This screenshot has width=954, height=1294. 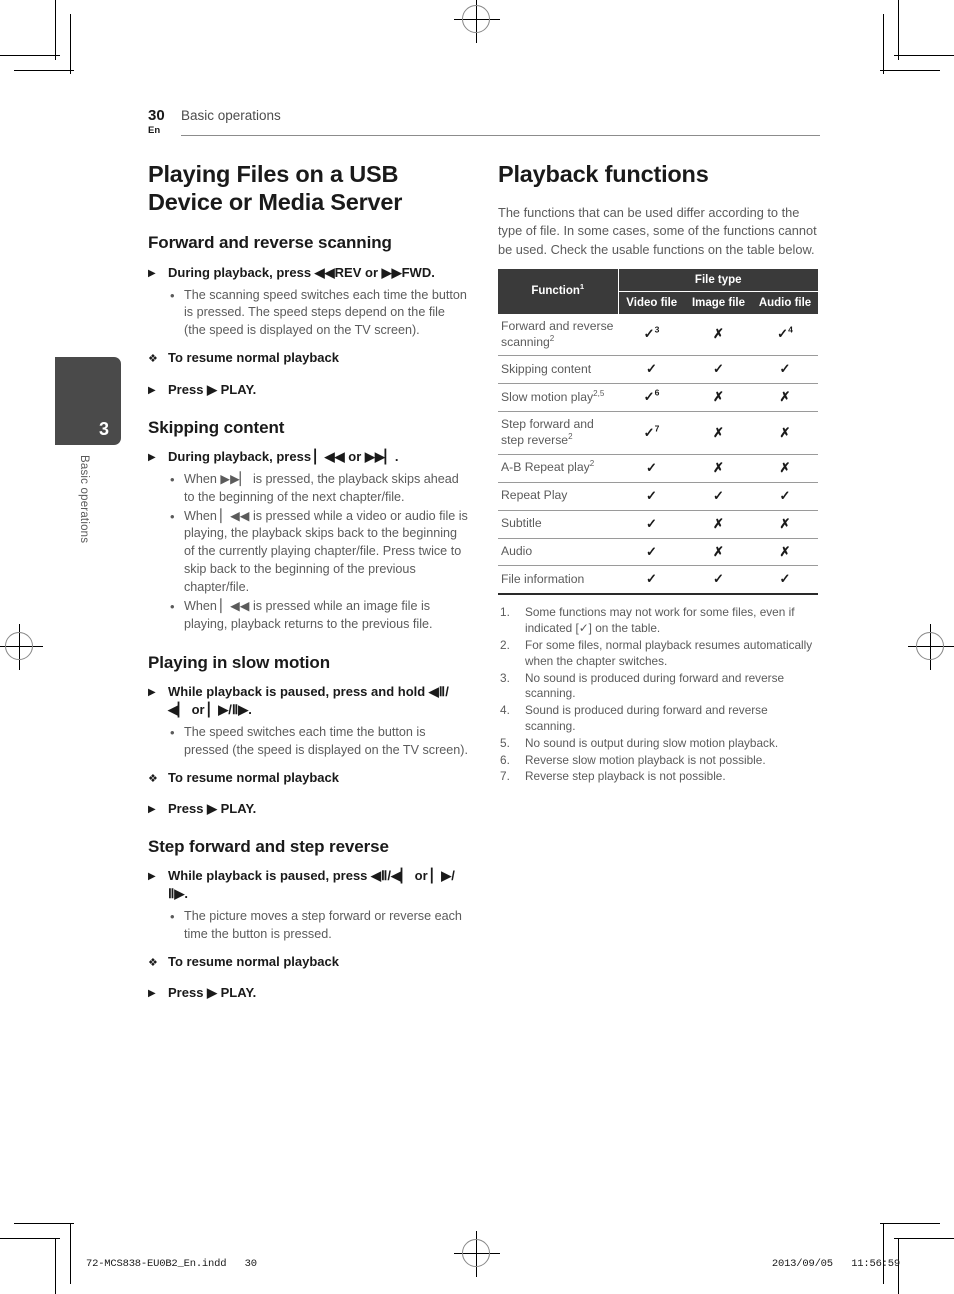 What do you see at coordinates (883, 1254) in the screenshot?
I see `crop-mark-br2-v` at bounding box center [883, 1254].